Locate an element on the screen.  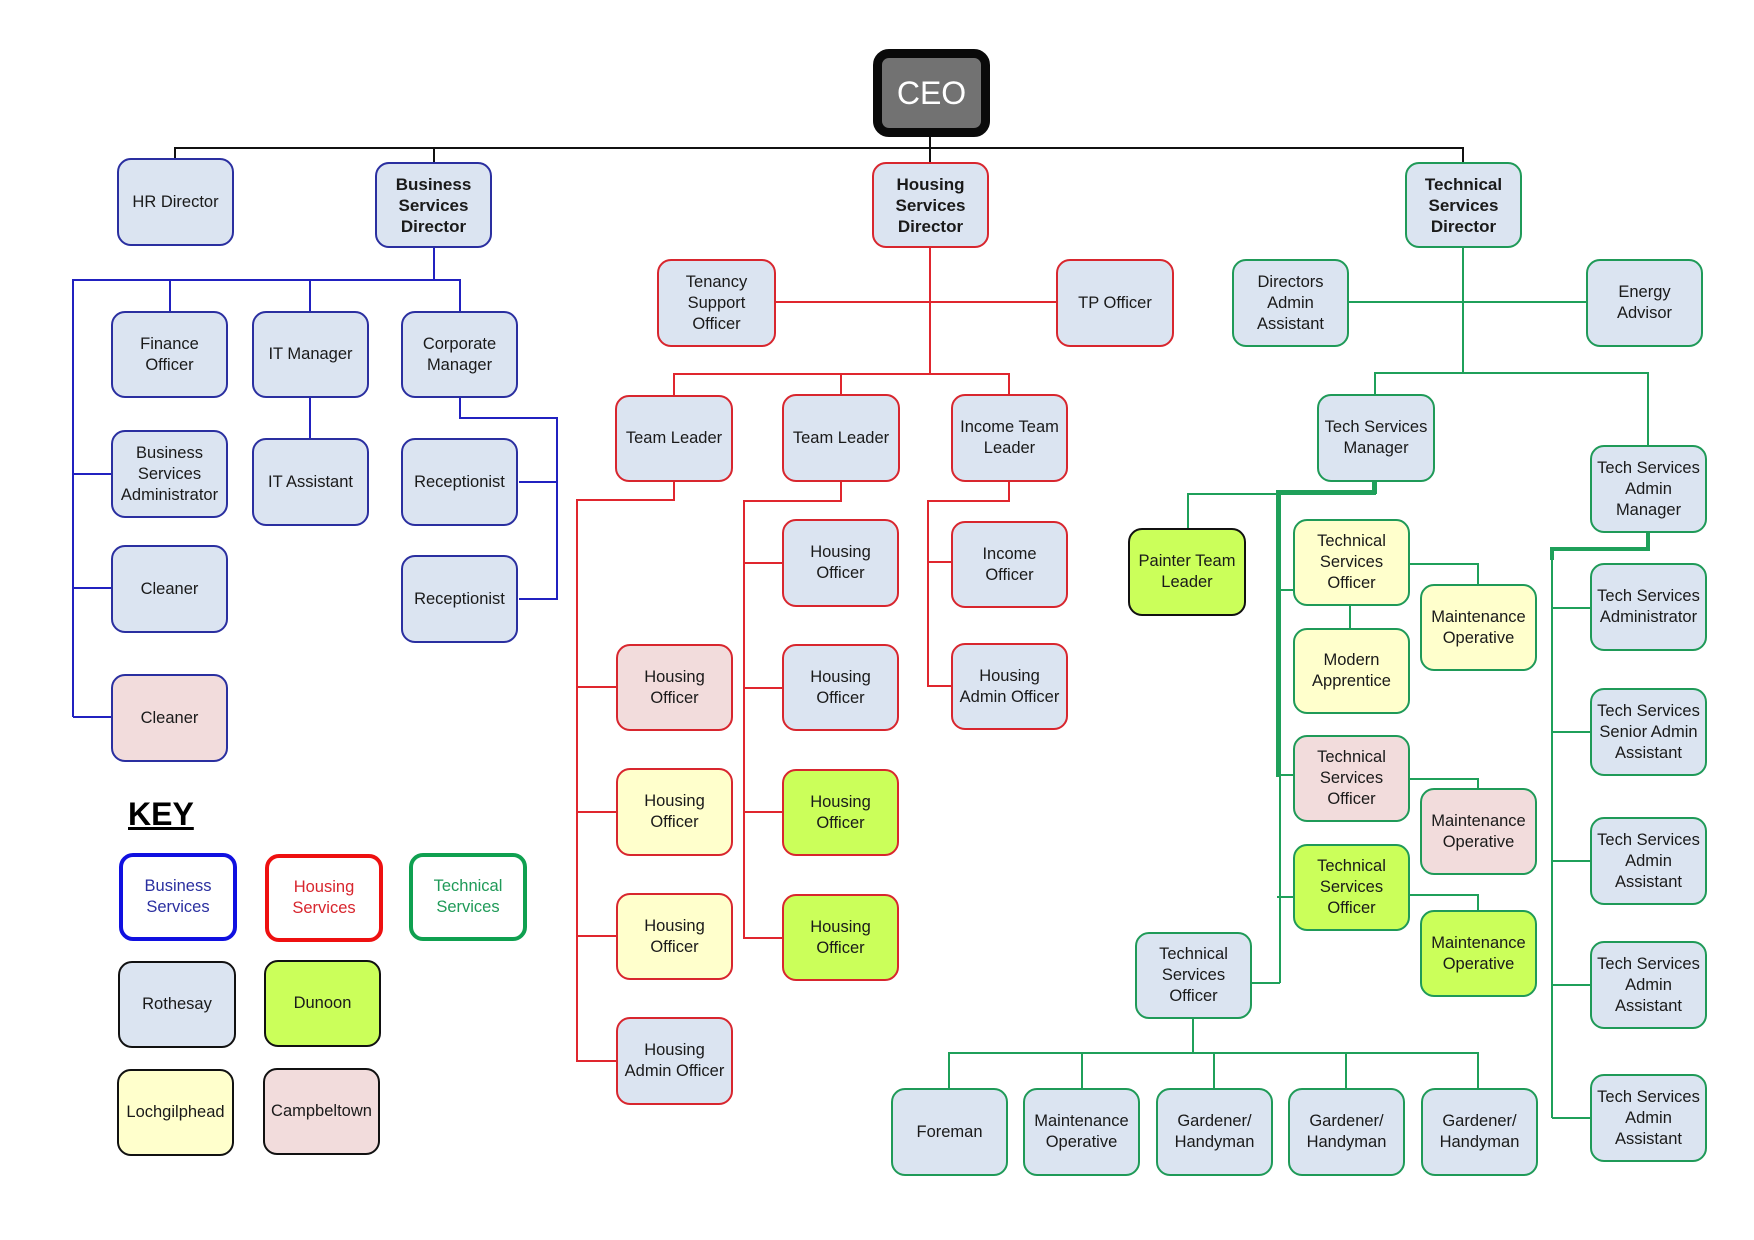
it-assistant-label: IT Assistant is located at coordinates (310, 481).